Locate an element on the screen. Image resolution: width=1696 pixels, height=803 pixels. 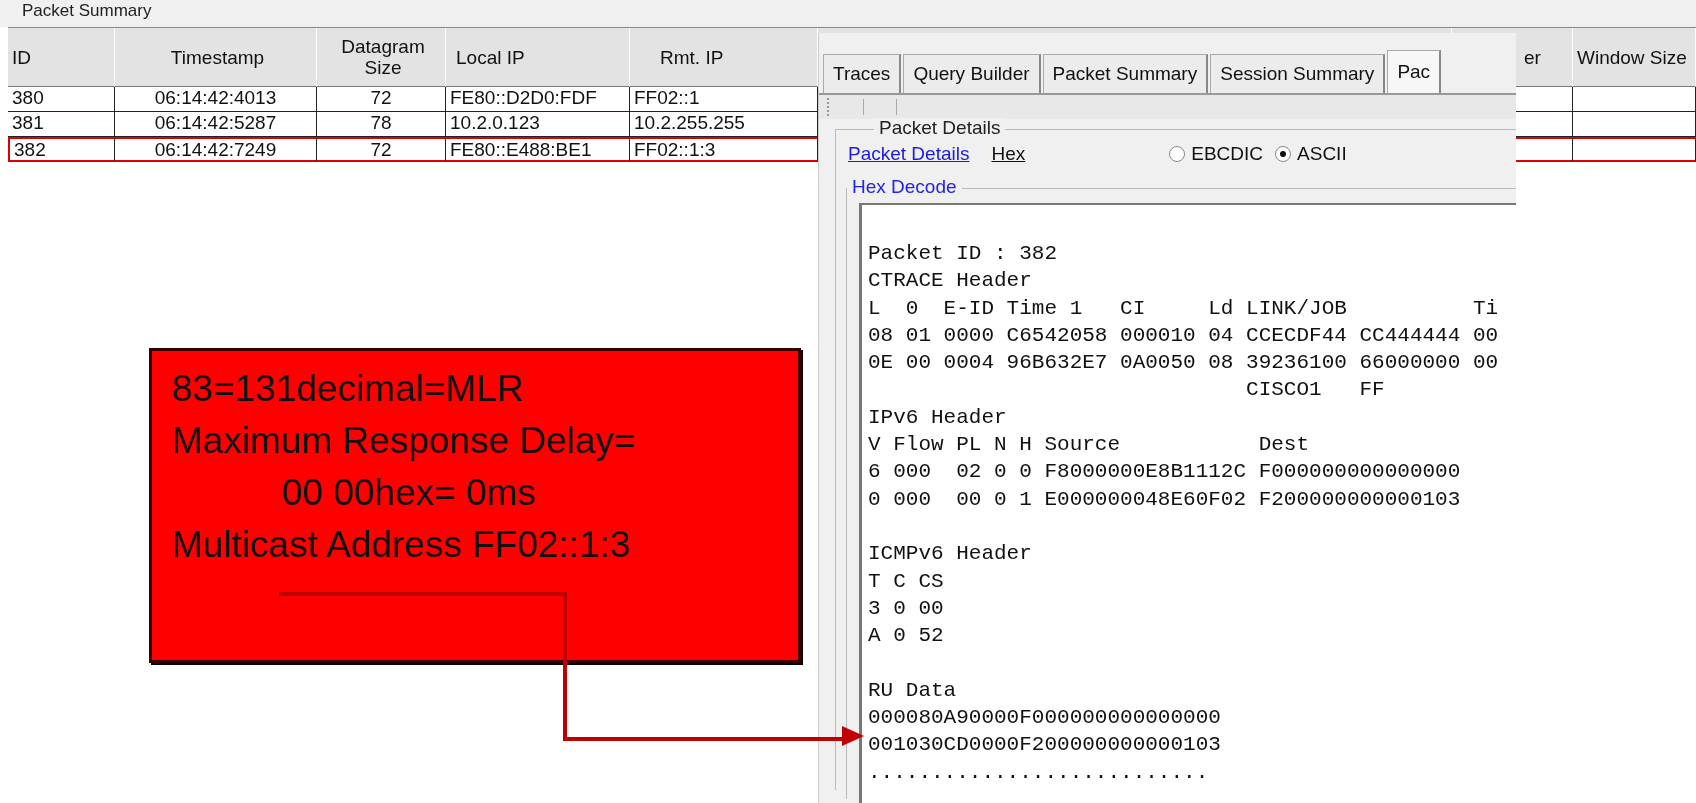
column-header: Local IP is located at coordinates (538, 57).